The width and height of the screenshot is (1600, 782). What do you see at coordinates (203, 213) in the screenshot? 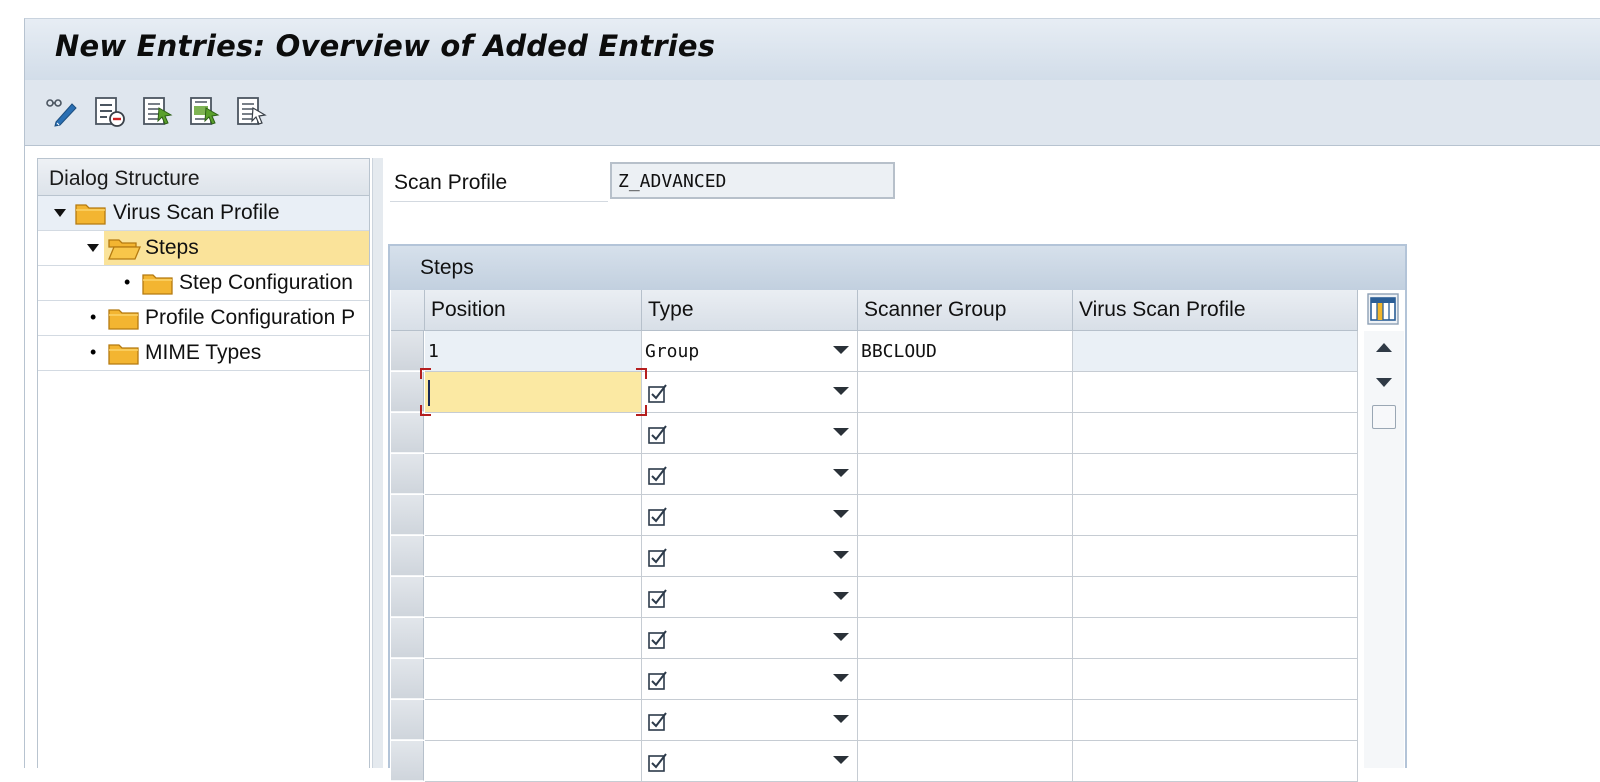
I see `tree-item-virus-scan-profile: Virus Scan Profile` at bounding box center [203, 213].